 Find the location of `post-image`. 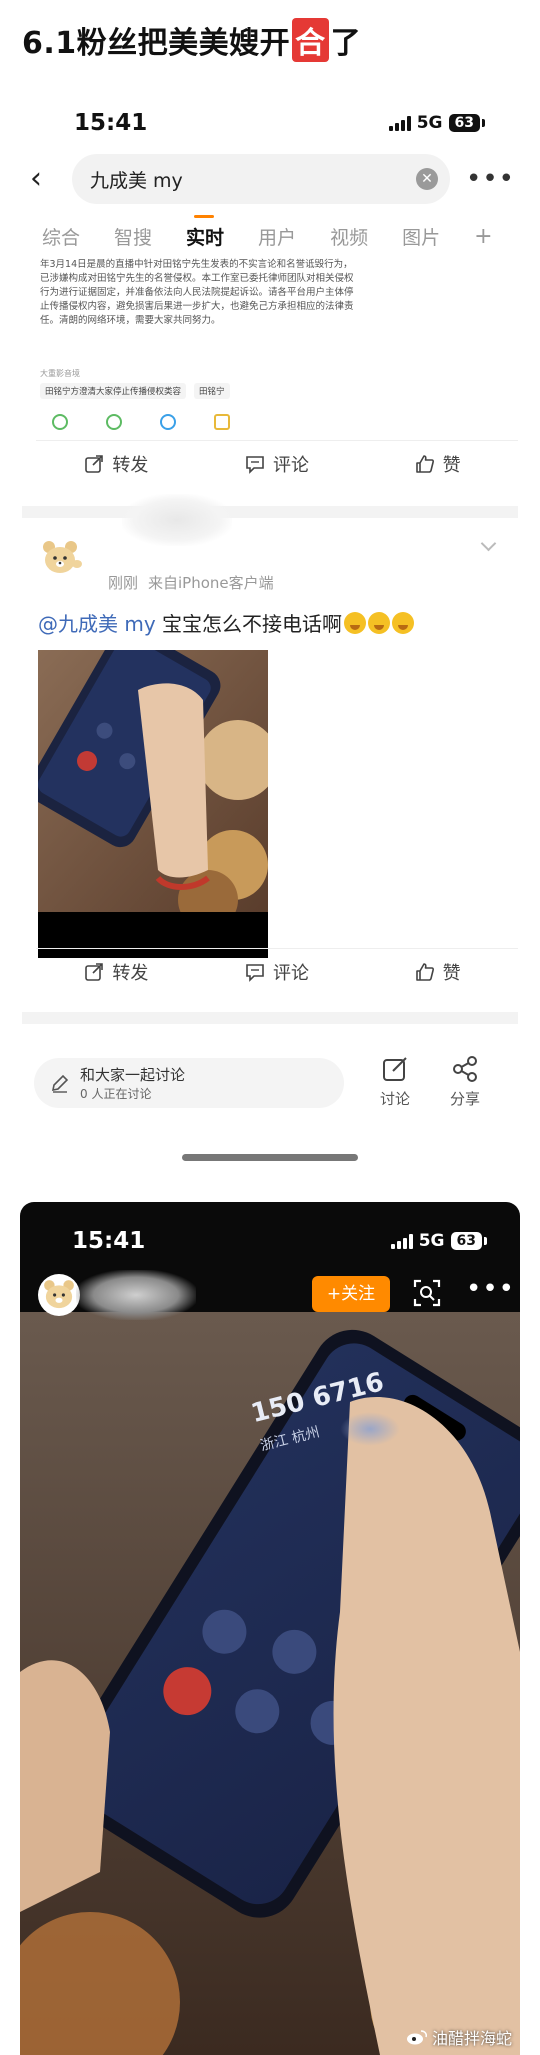

post-image is located at coordinates (153, 804).